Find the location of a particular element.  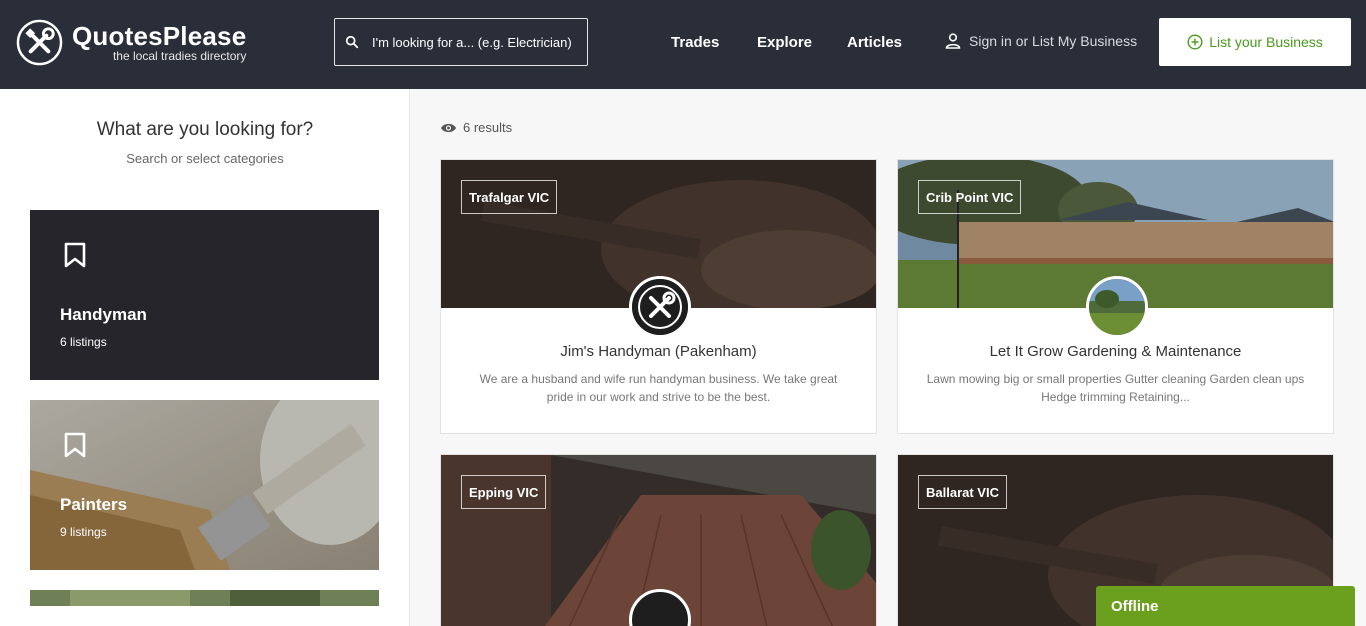

plus-circle-icon is located at coordinates (1195, 42).